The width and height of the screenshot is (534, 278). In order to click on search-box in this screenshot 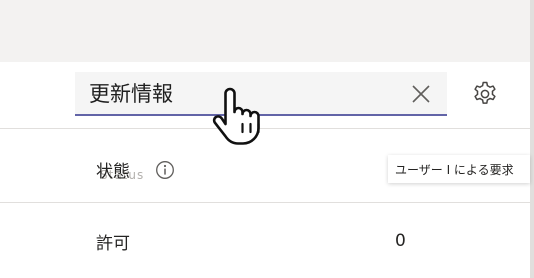, I will do `click(261, 94)`.